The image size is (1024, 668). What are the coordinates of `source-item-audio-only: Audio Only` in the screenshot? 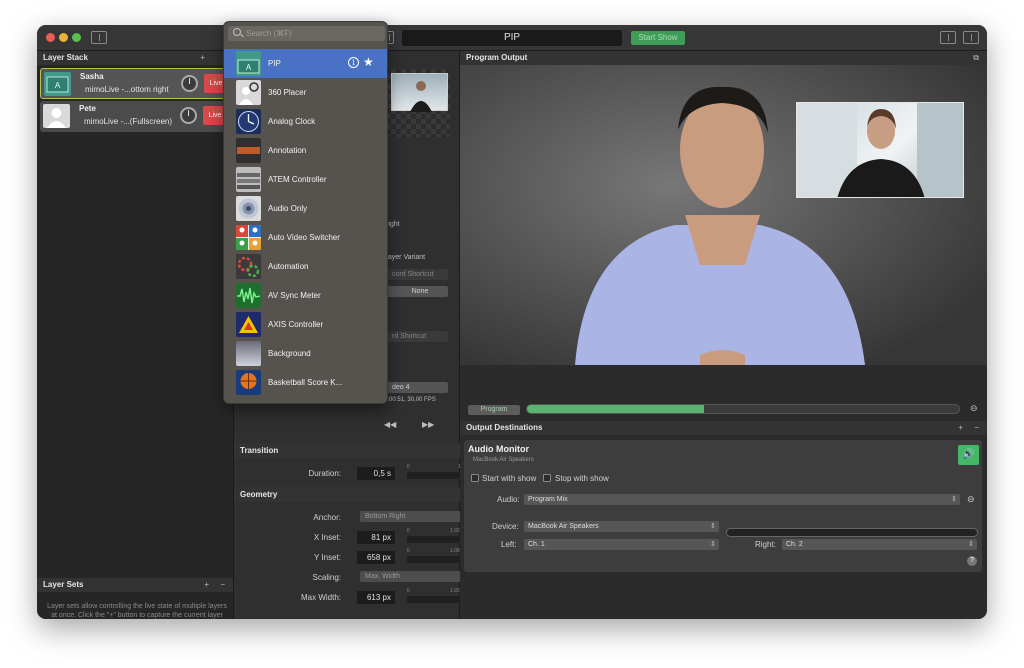 It's located at (305, 208).